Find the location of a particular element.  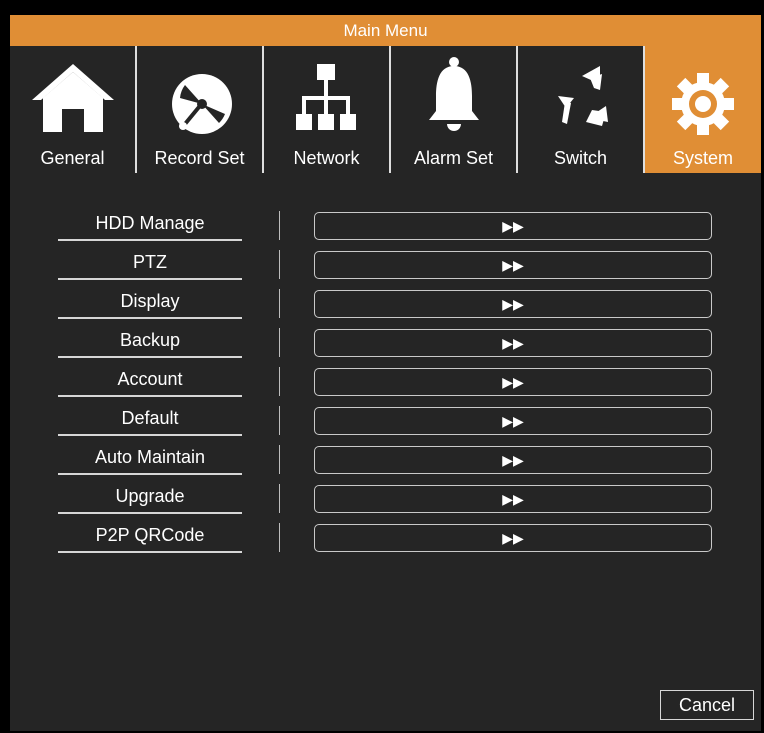

menu-row-auto-maintain: Auto Maintain ▶▶ is located at coordinates (385, 459).